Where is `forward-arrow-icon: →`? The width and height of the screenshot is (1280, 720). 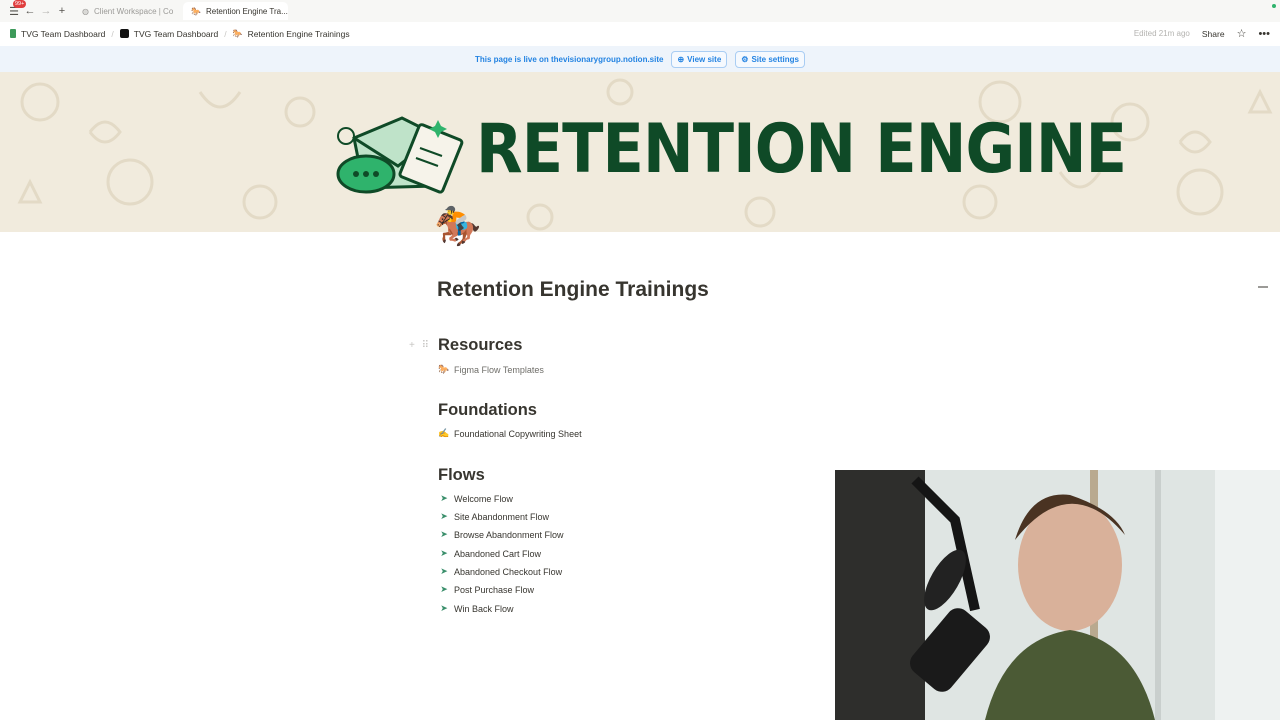
forward-arrow-icon: → is located at coordinates (46, 11).